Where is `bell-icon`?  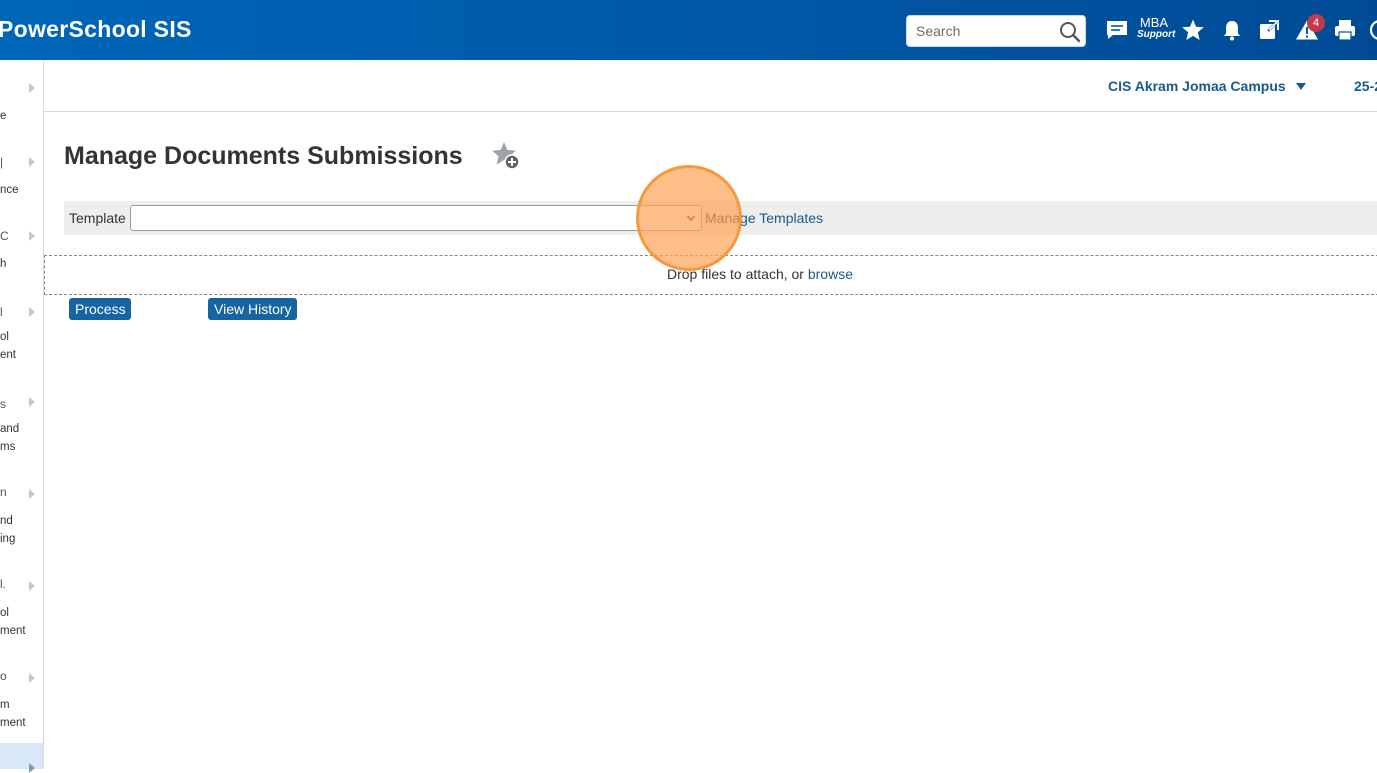 bell-icon is located at coordinates (1232, 30).